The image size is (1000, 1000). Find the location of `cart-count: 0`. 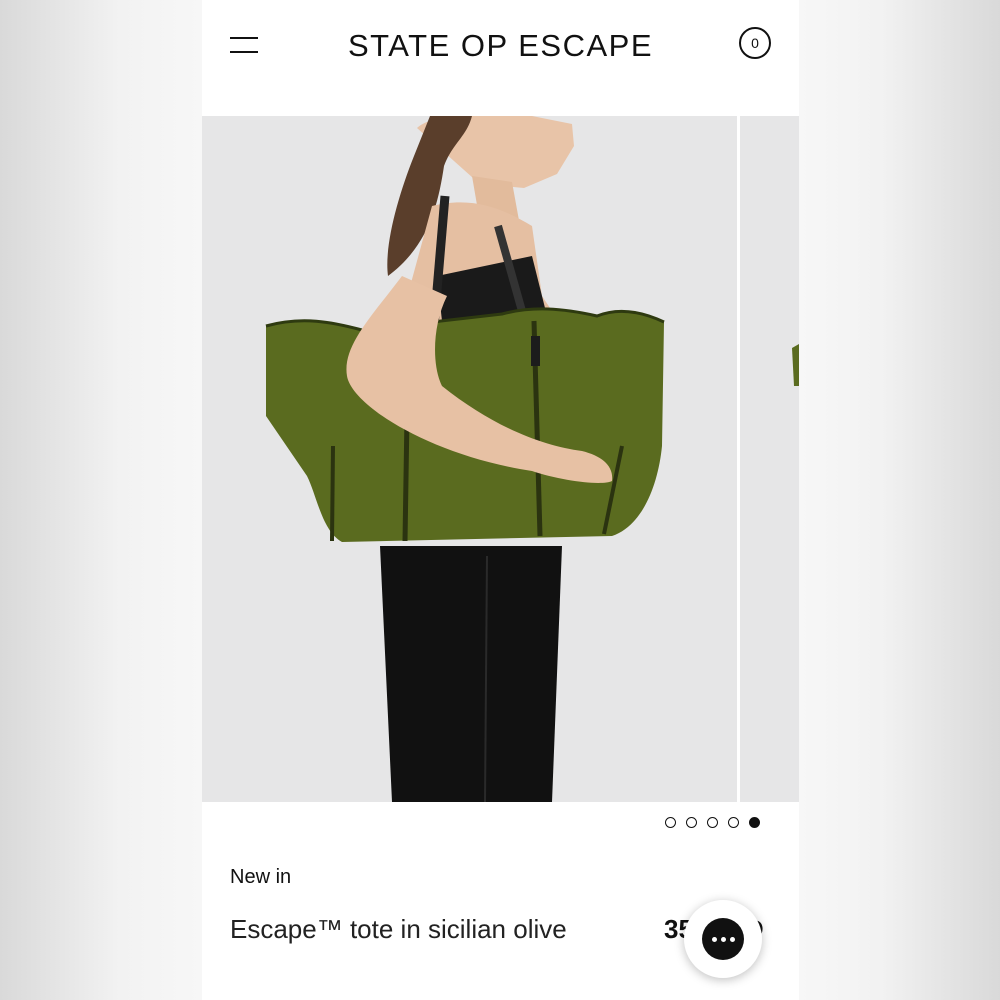

cart-count: 0 is located at coordinates (755, 43).